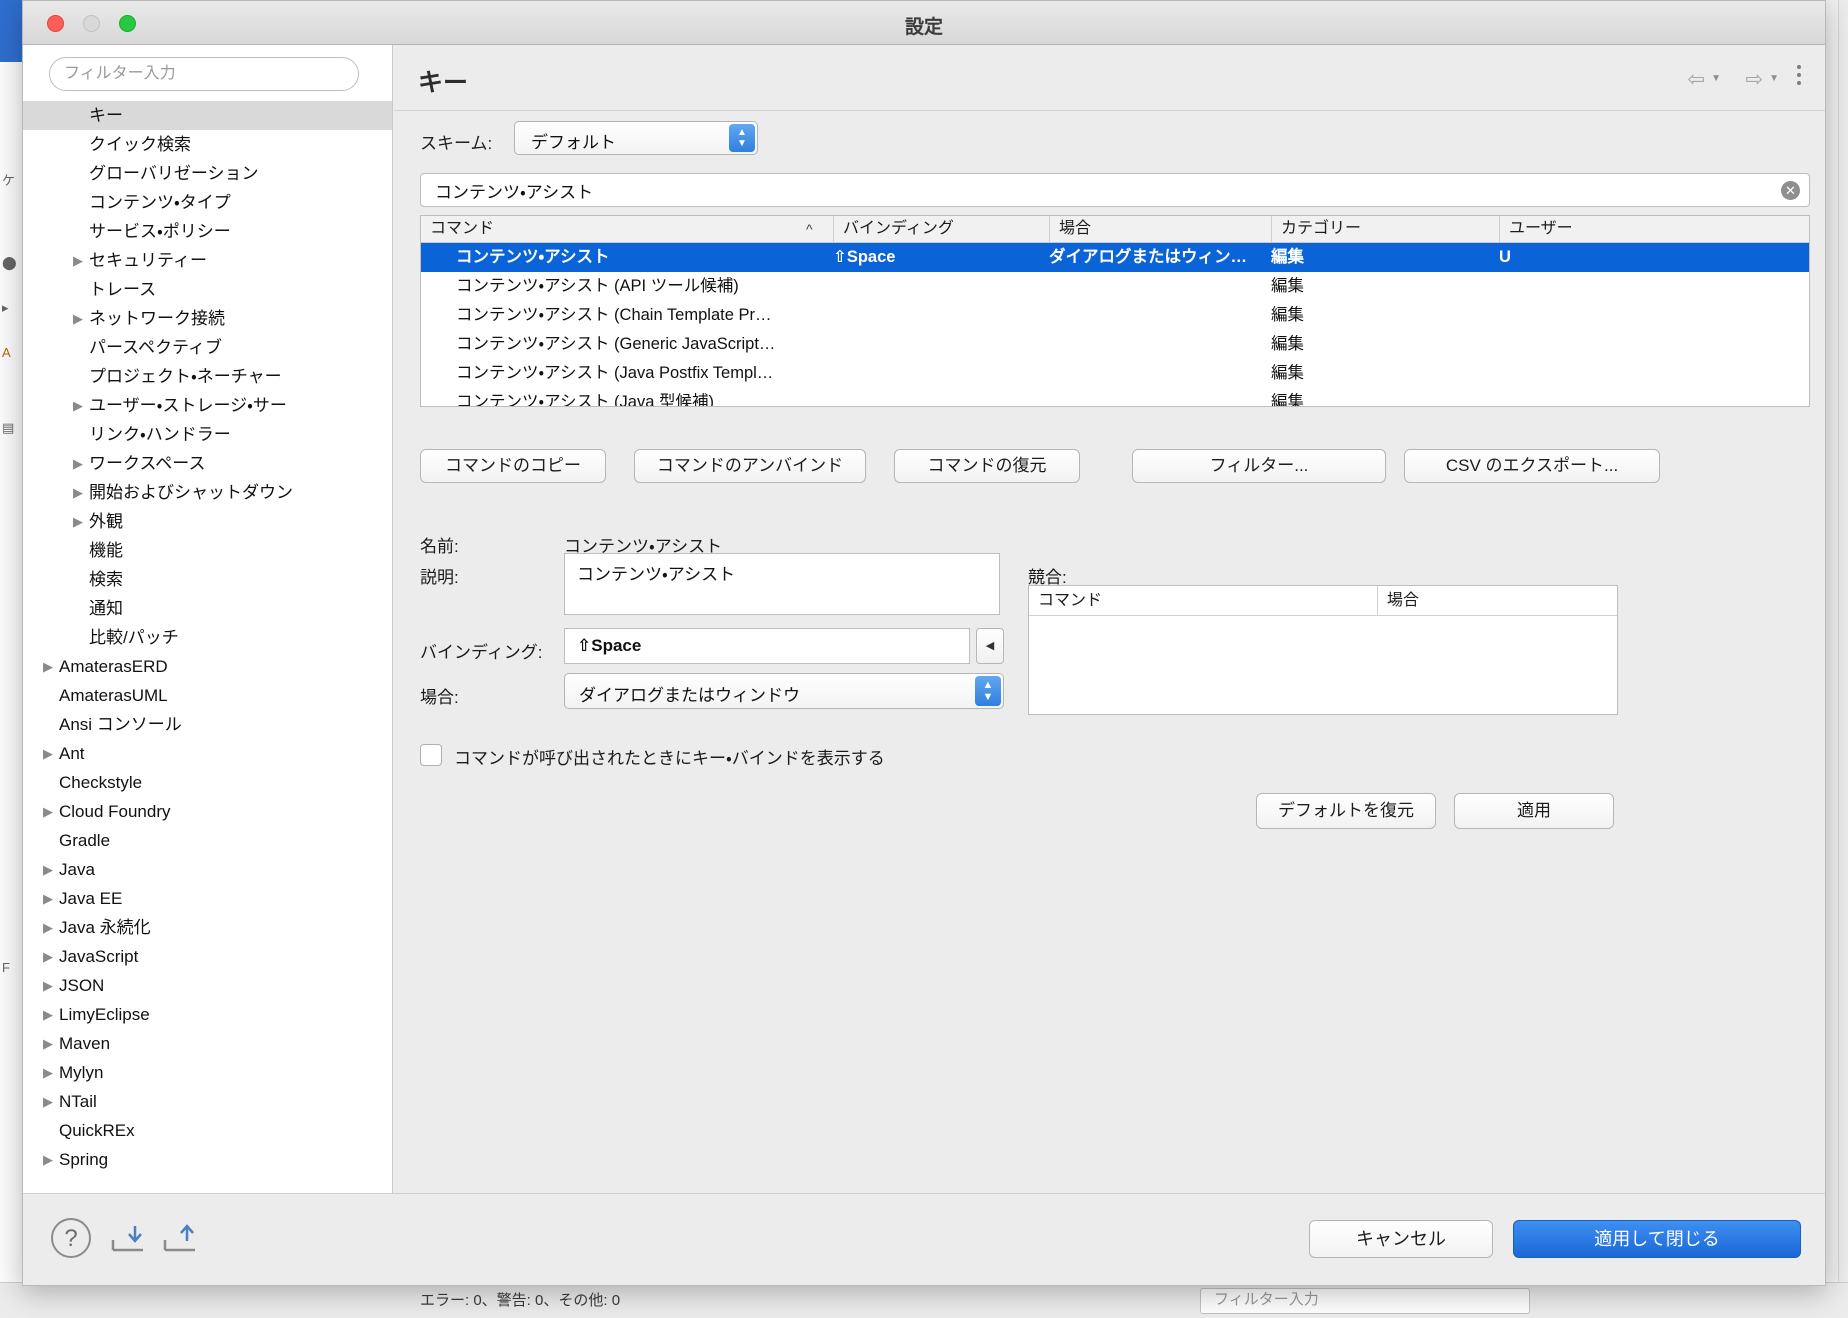 The image size is (1848, 1318). I want to click on sidebar-item-20: ▶AmaterasUML, so click(207, 695).